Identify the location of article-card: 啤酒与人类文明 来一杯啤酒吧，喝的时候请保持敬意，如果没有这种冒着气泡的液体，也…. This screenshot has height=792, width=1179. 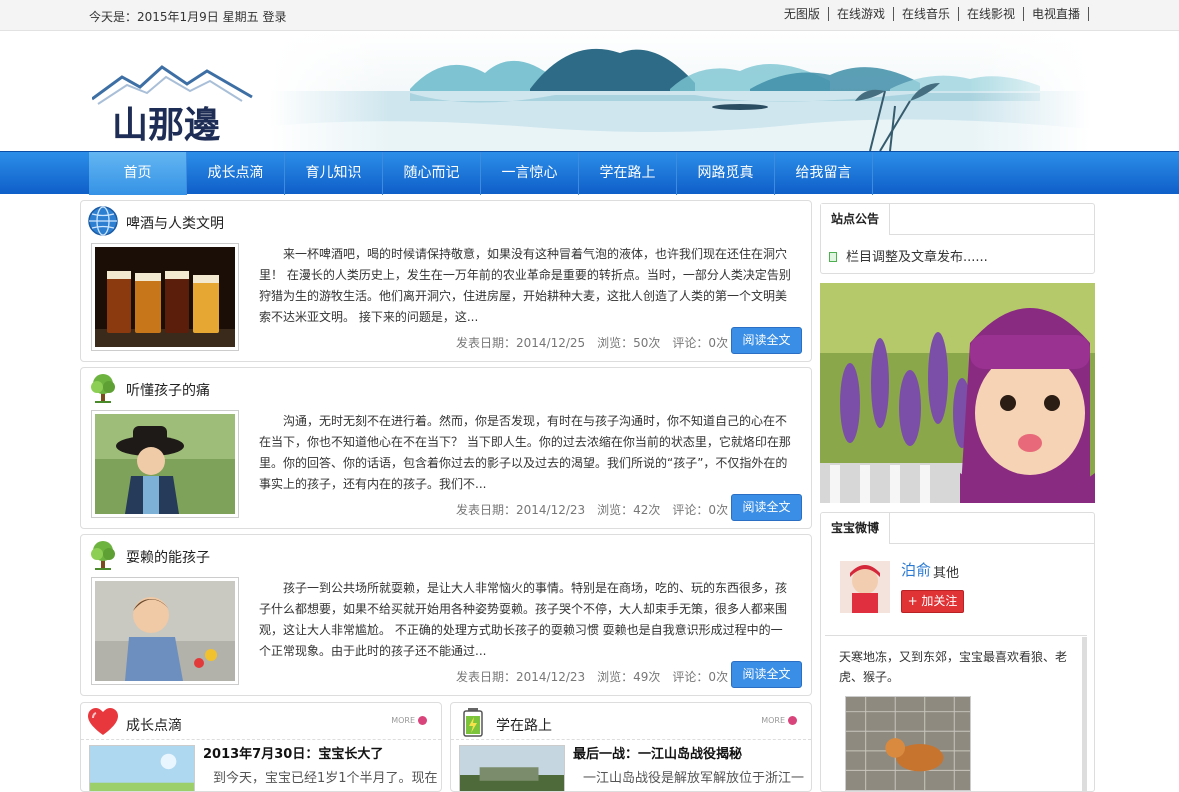
(446, 281).